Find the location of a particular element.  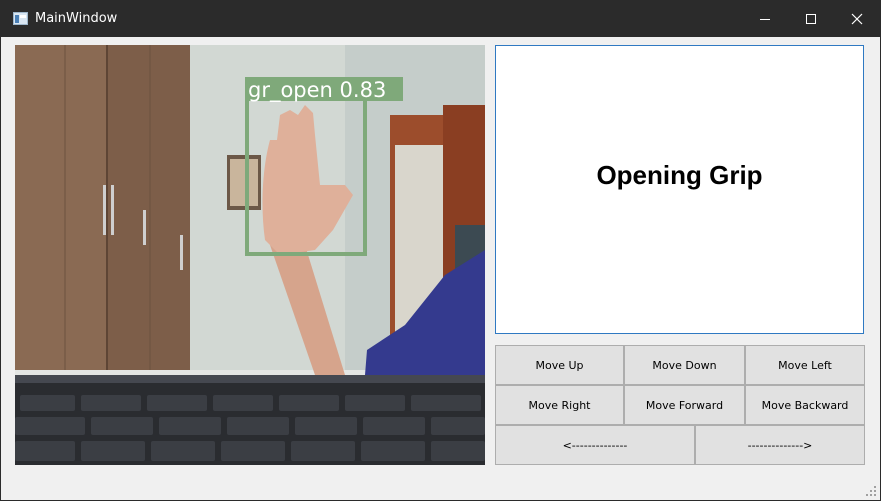

status-text: Opening Grip is located at coordinates (679, 175).